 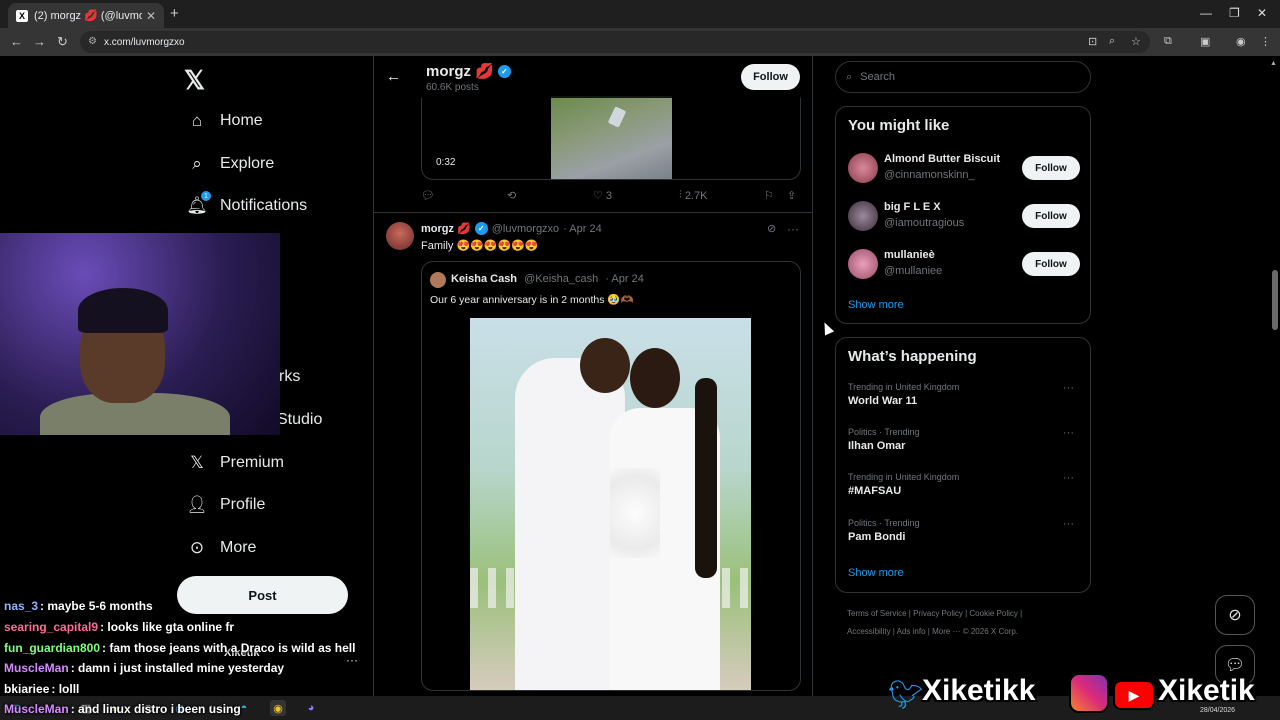 I want to click on suggestion-handle: @cinnamonskinn_, so click(x=929, y=175).